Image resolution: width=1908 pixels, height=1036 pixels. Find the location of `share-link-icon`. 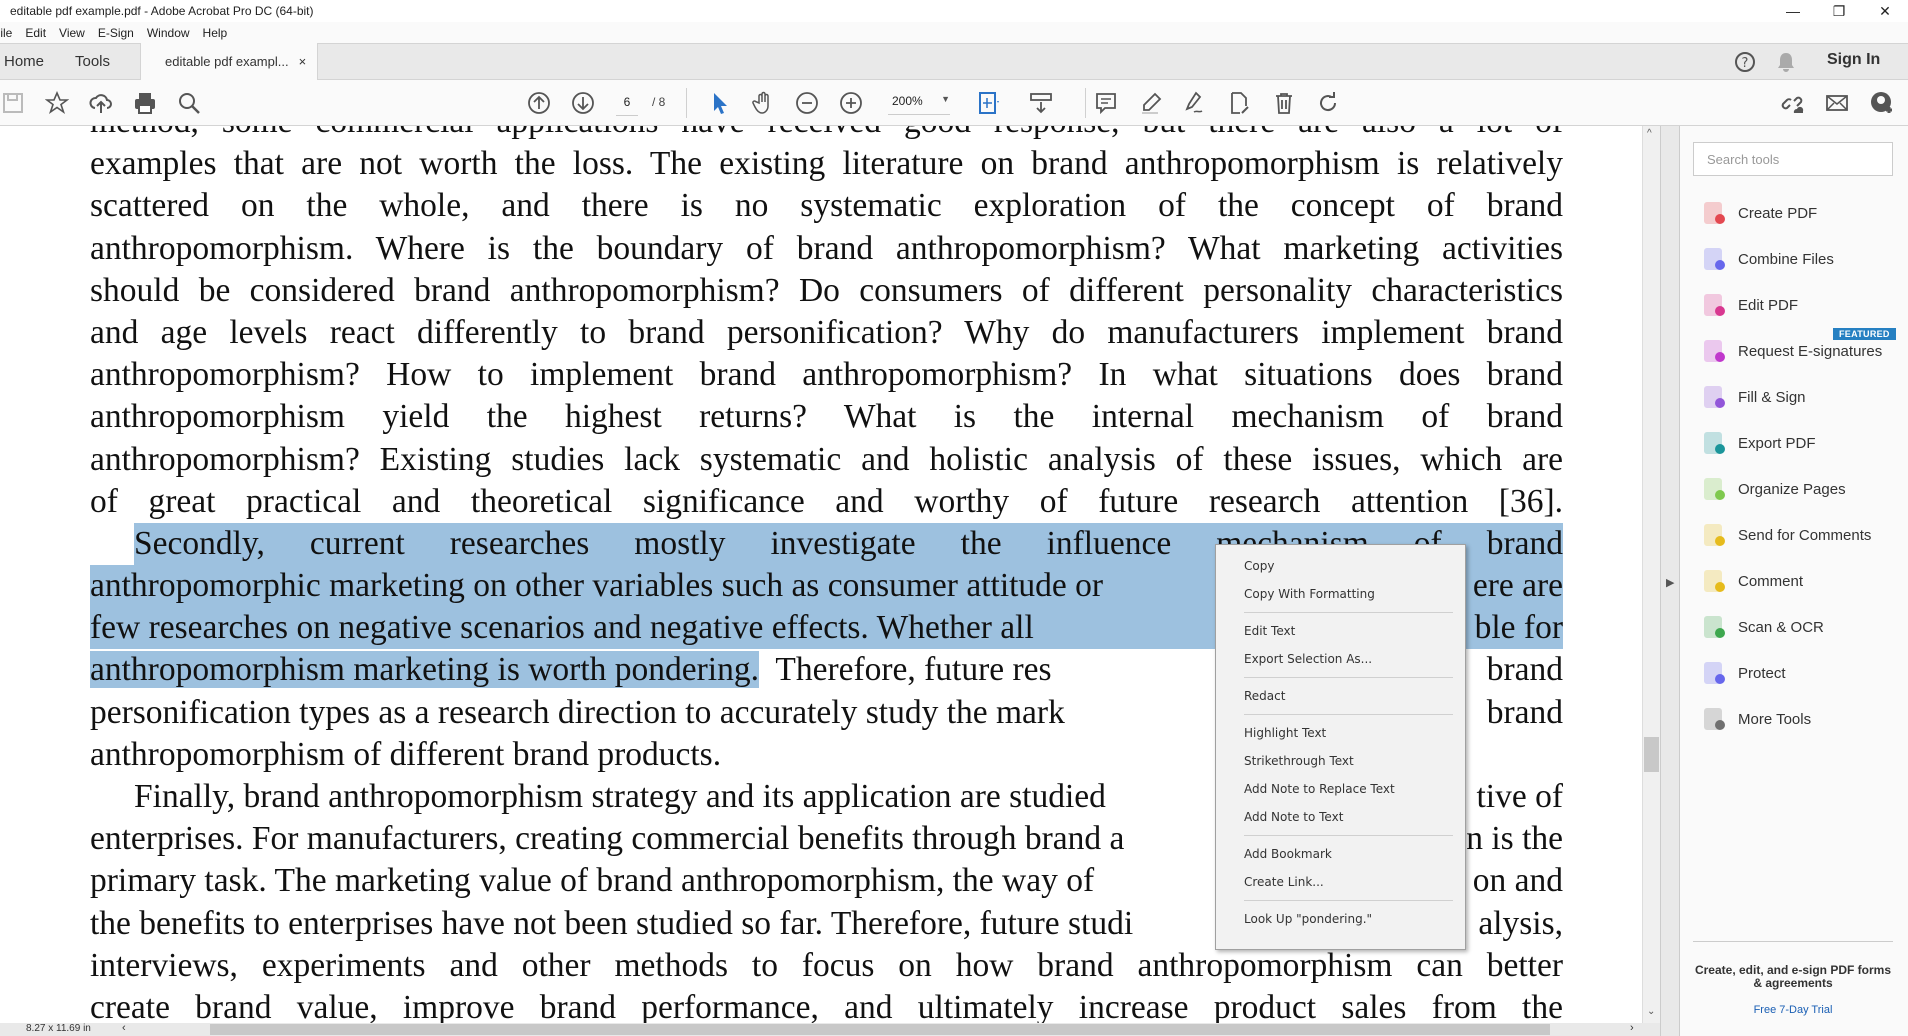

share-link-icon is located at coordinates (1792, 103).